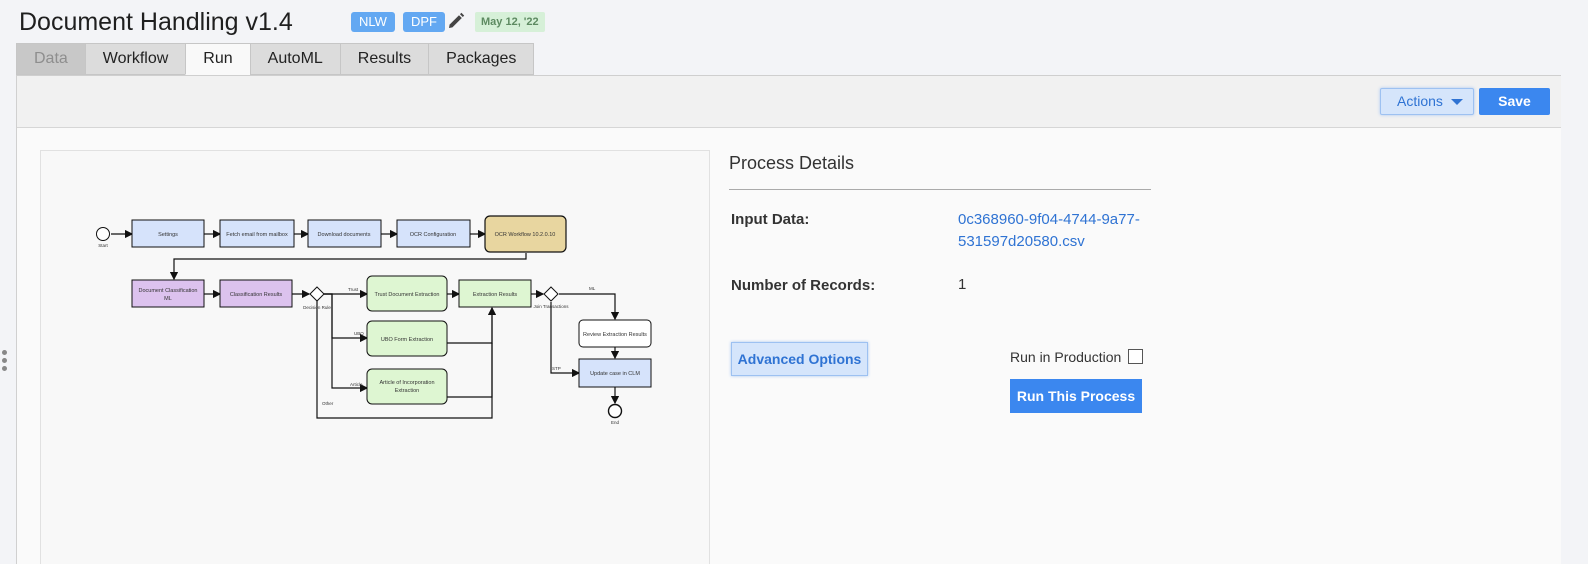 The height and width of the screenshot is (564, 1588). I want to click on edit-pencil-icon, so click(456, 21).